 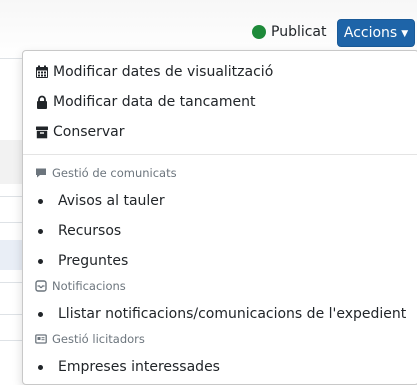 I want to click on actions-button-label: Accions, so click(x=370, y=33).